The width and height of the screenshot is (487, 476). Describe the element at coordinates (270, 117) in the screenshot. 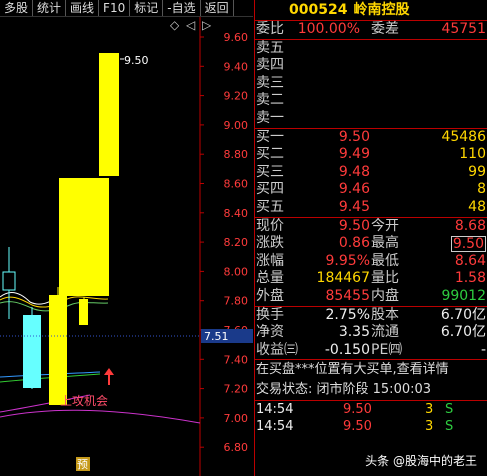

I see `sell-label: 卖一` at that location.